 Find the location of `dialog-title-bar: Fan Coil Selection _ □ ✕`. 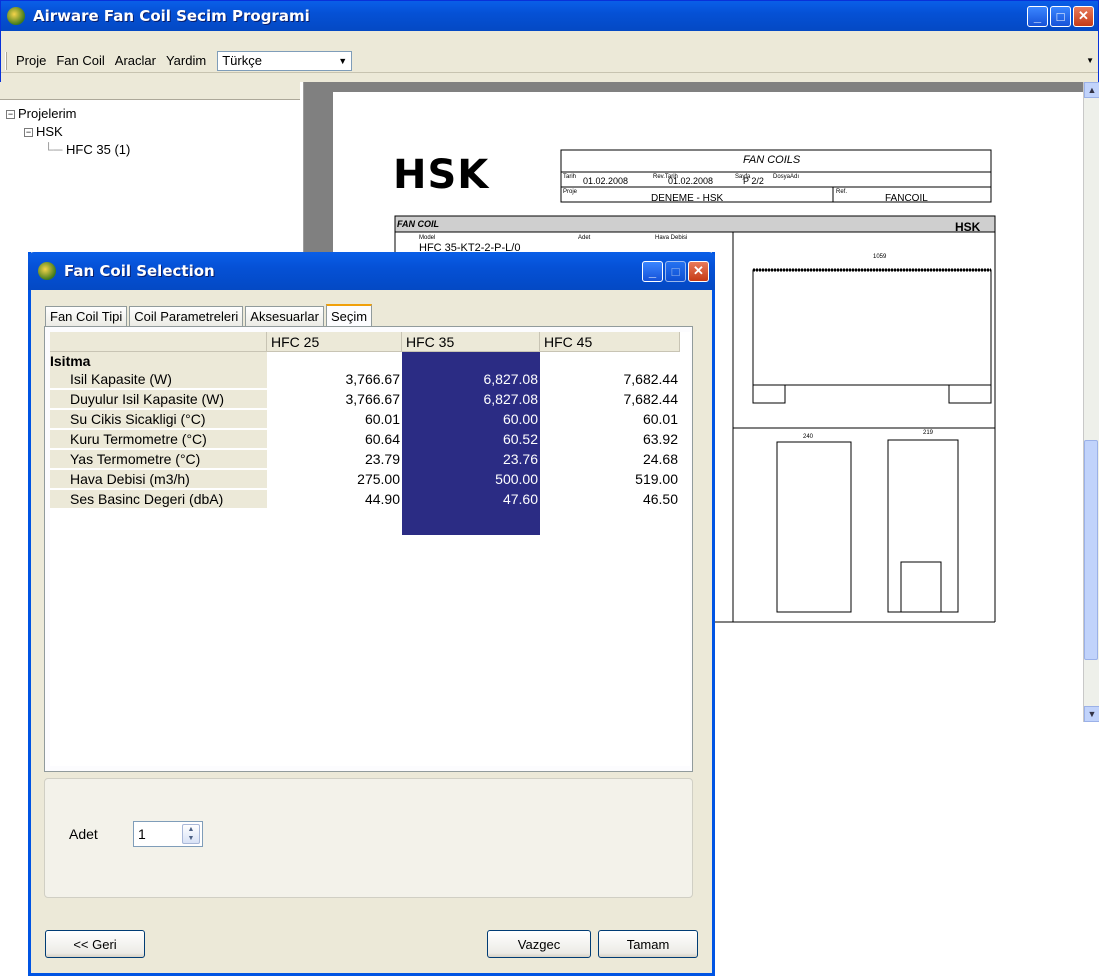

dialog-title-bar: Fan Coil Selection _ □ ✕ is located at coordinates (371, 271).